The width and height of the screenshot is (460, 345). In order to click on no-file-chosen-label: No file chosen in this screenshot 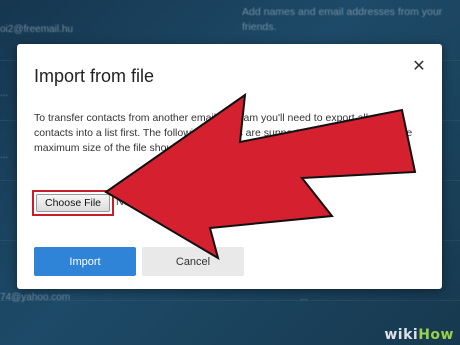, I will do `click(149, 202)`.